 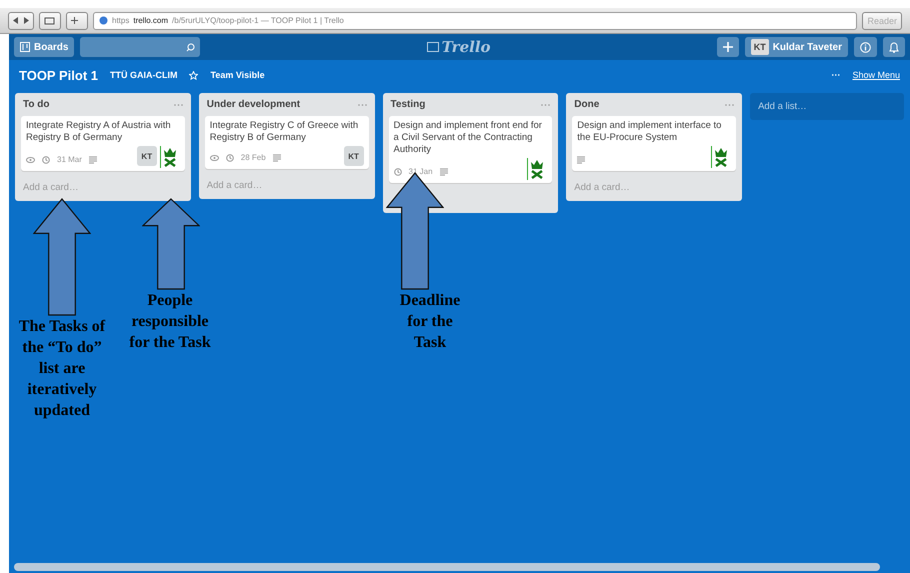 I want to click on add-tab-button, so click(x=77, y=21).